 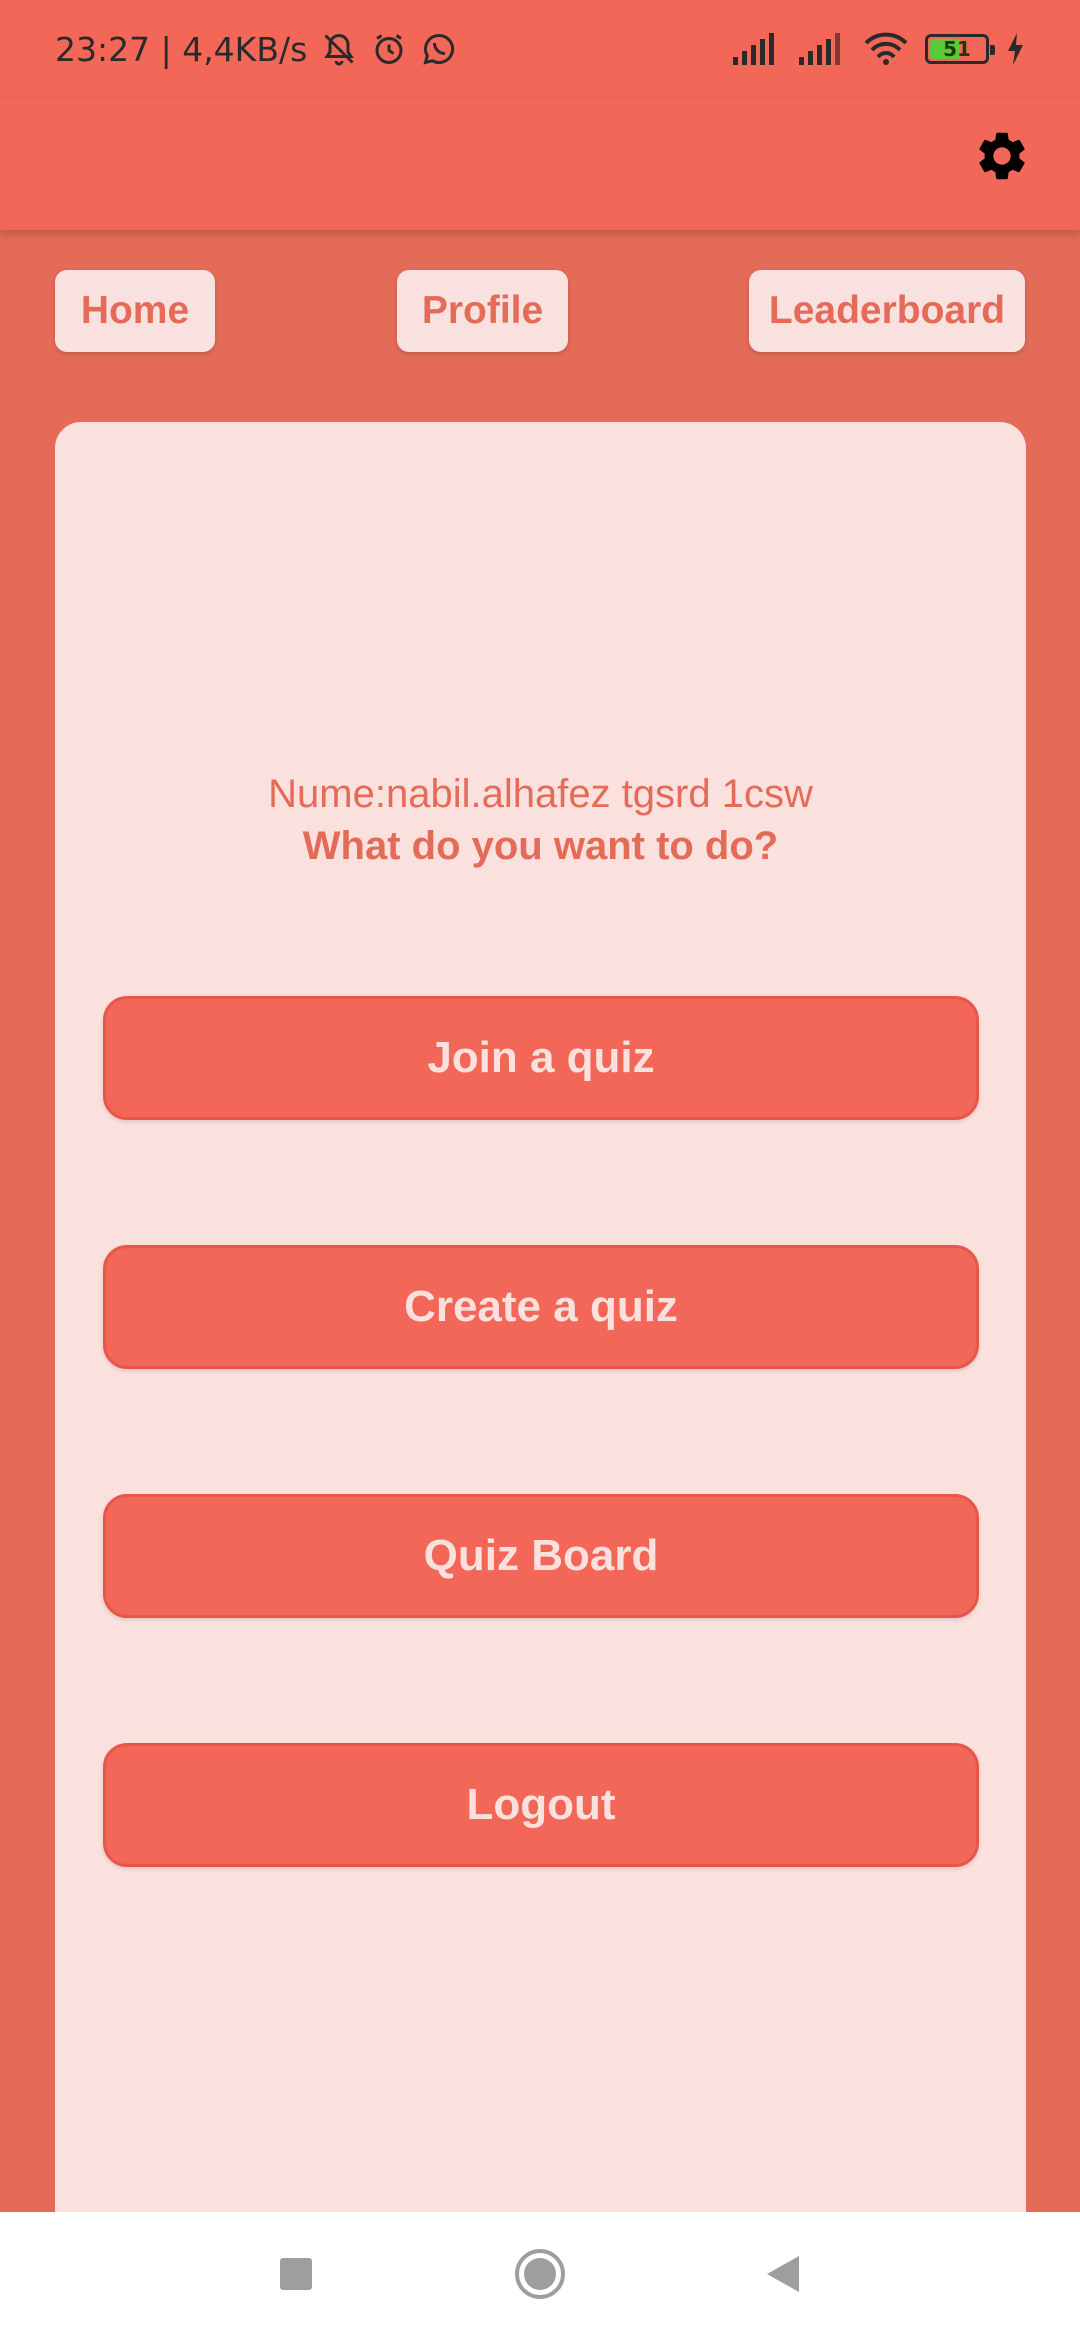 I want to click on bell-off-icon, so click(x=339, y=49).